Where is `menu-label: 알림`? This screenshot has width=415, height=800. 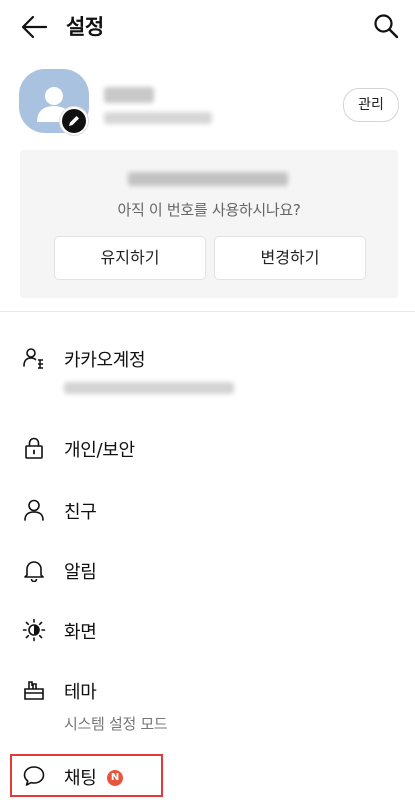 menu-label: 알림 is located at coordinates (80, 572).